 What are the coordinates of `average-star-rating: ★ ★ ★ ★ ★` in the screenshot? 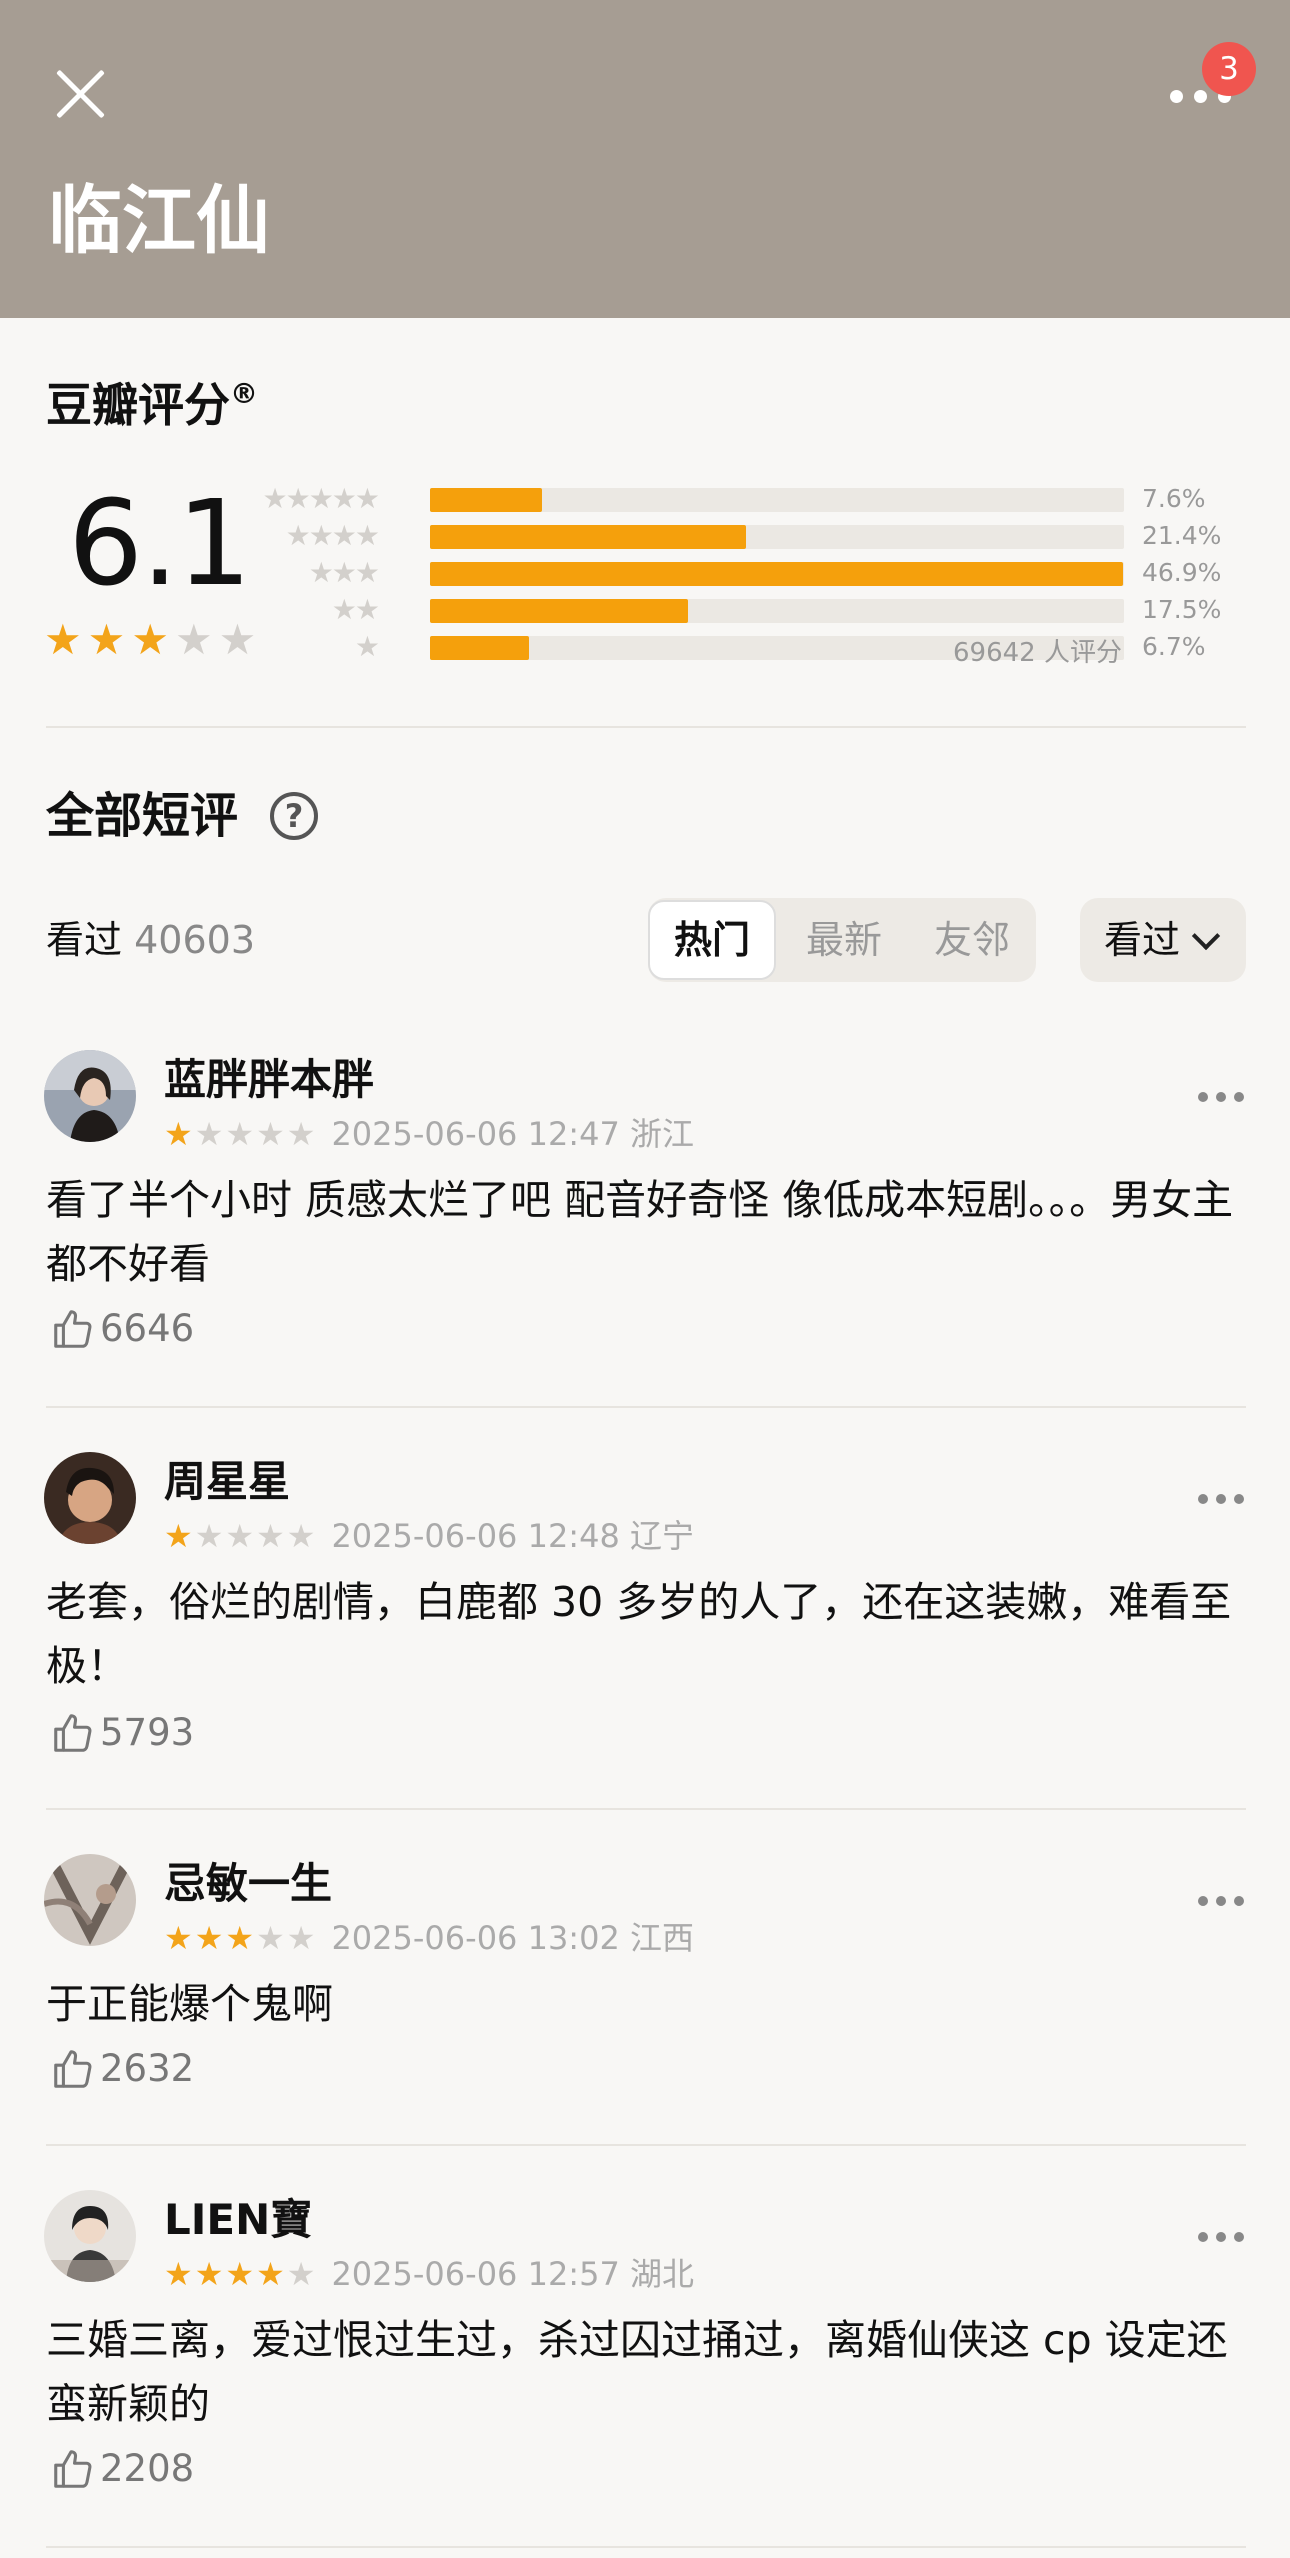 It's located at (150, 640).